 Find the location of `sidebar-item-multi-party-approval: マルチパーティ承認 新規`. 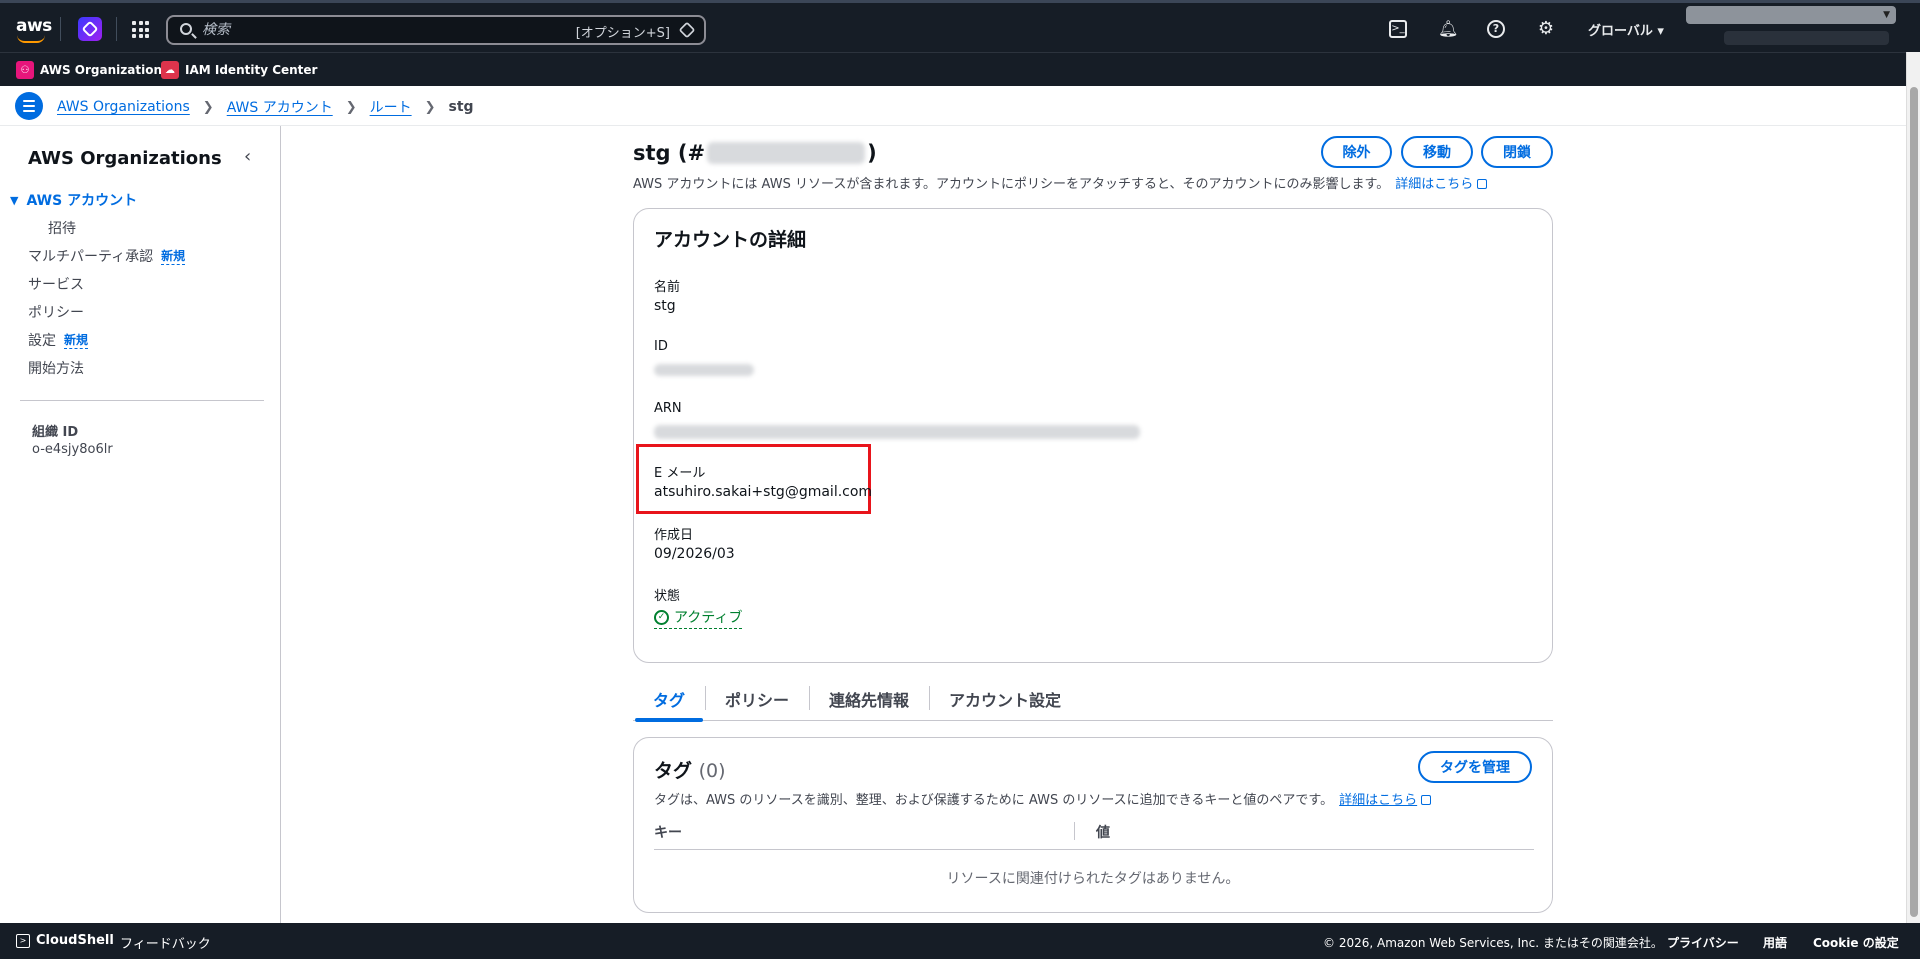

sidebar-item-multi-party-approval: マルチパーティ承認 新規 is located at coordinates (107, 256).